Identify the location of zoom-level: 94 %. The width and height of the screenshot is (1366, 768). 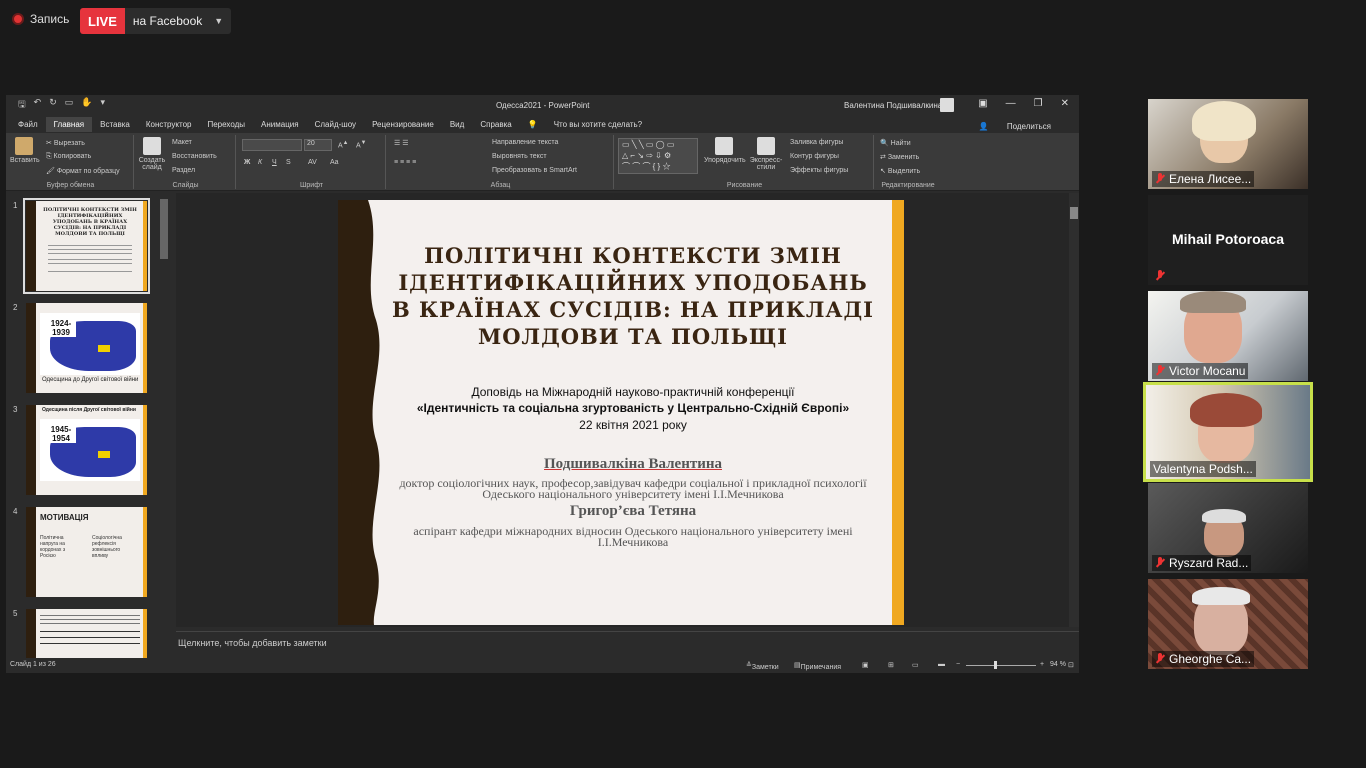
(1058, 664).